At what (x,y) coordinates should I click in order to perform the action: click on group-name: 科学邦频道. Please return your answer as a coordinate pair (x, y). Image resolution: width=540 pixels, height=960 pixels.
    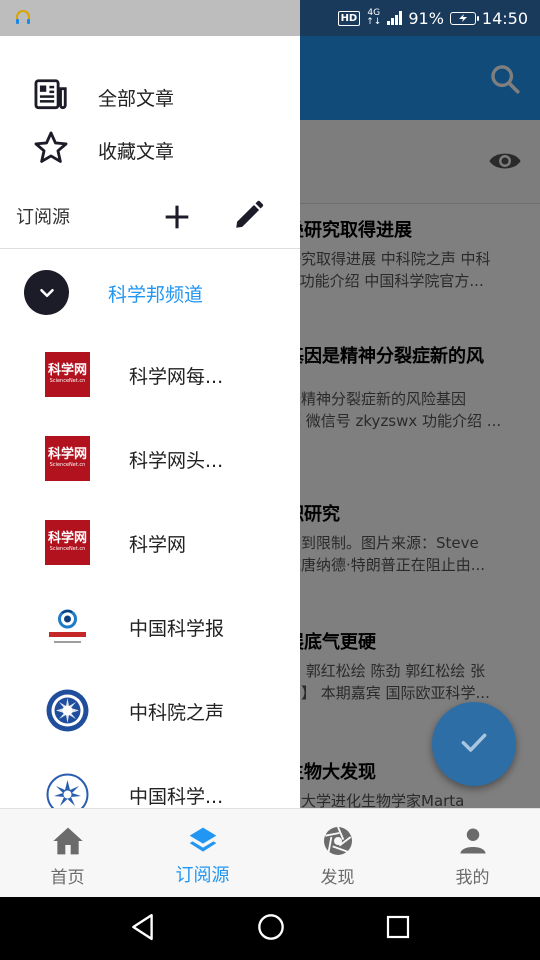
    Looking at the image, I should click on (156, 295).